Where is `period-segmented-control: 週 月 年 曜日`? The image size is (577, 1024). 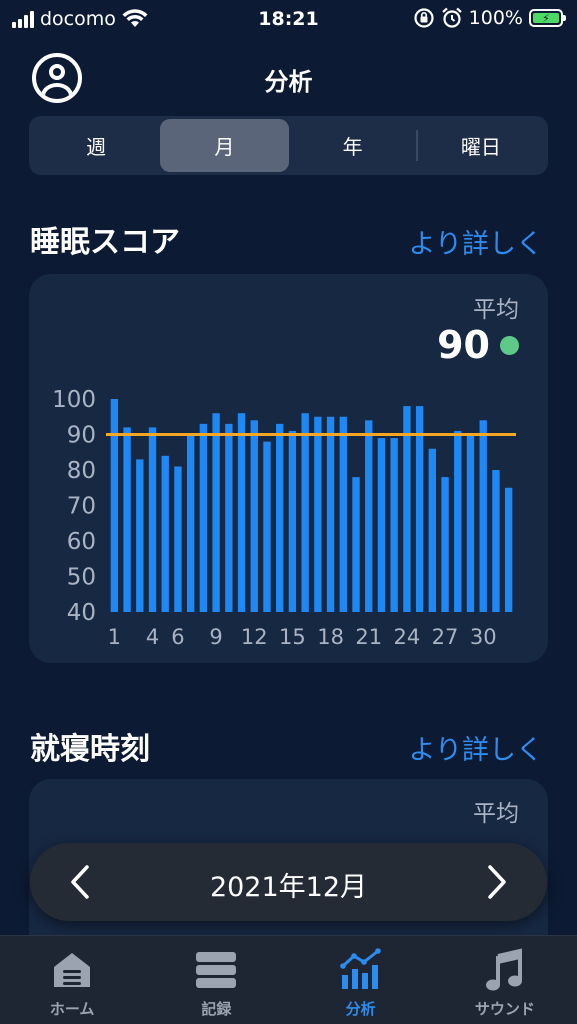 period-segmented-control: 週 月 年 曜日 is located at coordinates (288, 145).